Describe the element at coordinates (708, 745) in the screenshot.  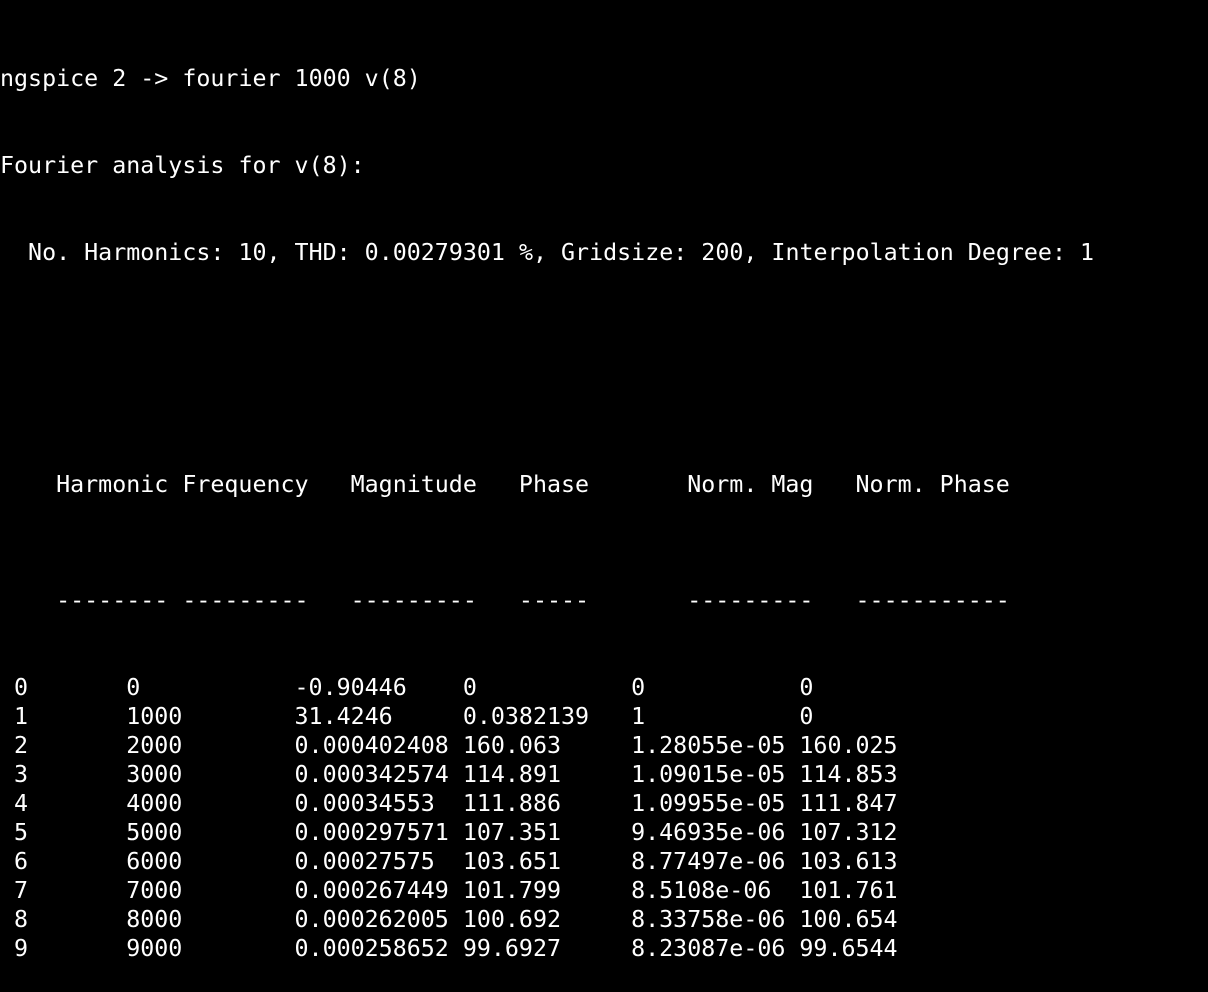
I see `cell-norm-mag: 1.28055e-05` at that location.